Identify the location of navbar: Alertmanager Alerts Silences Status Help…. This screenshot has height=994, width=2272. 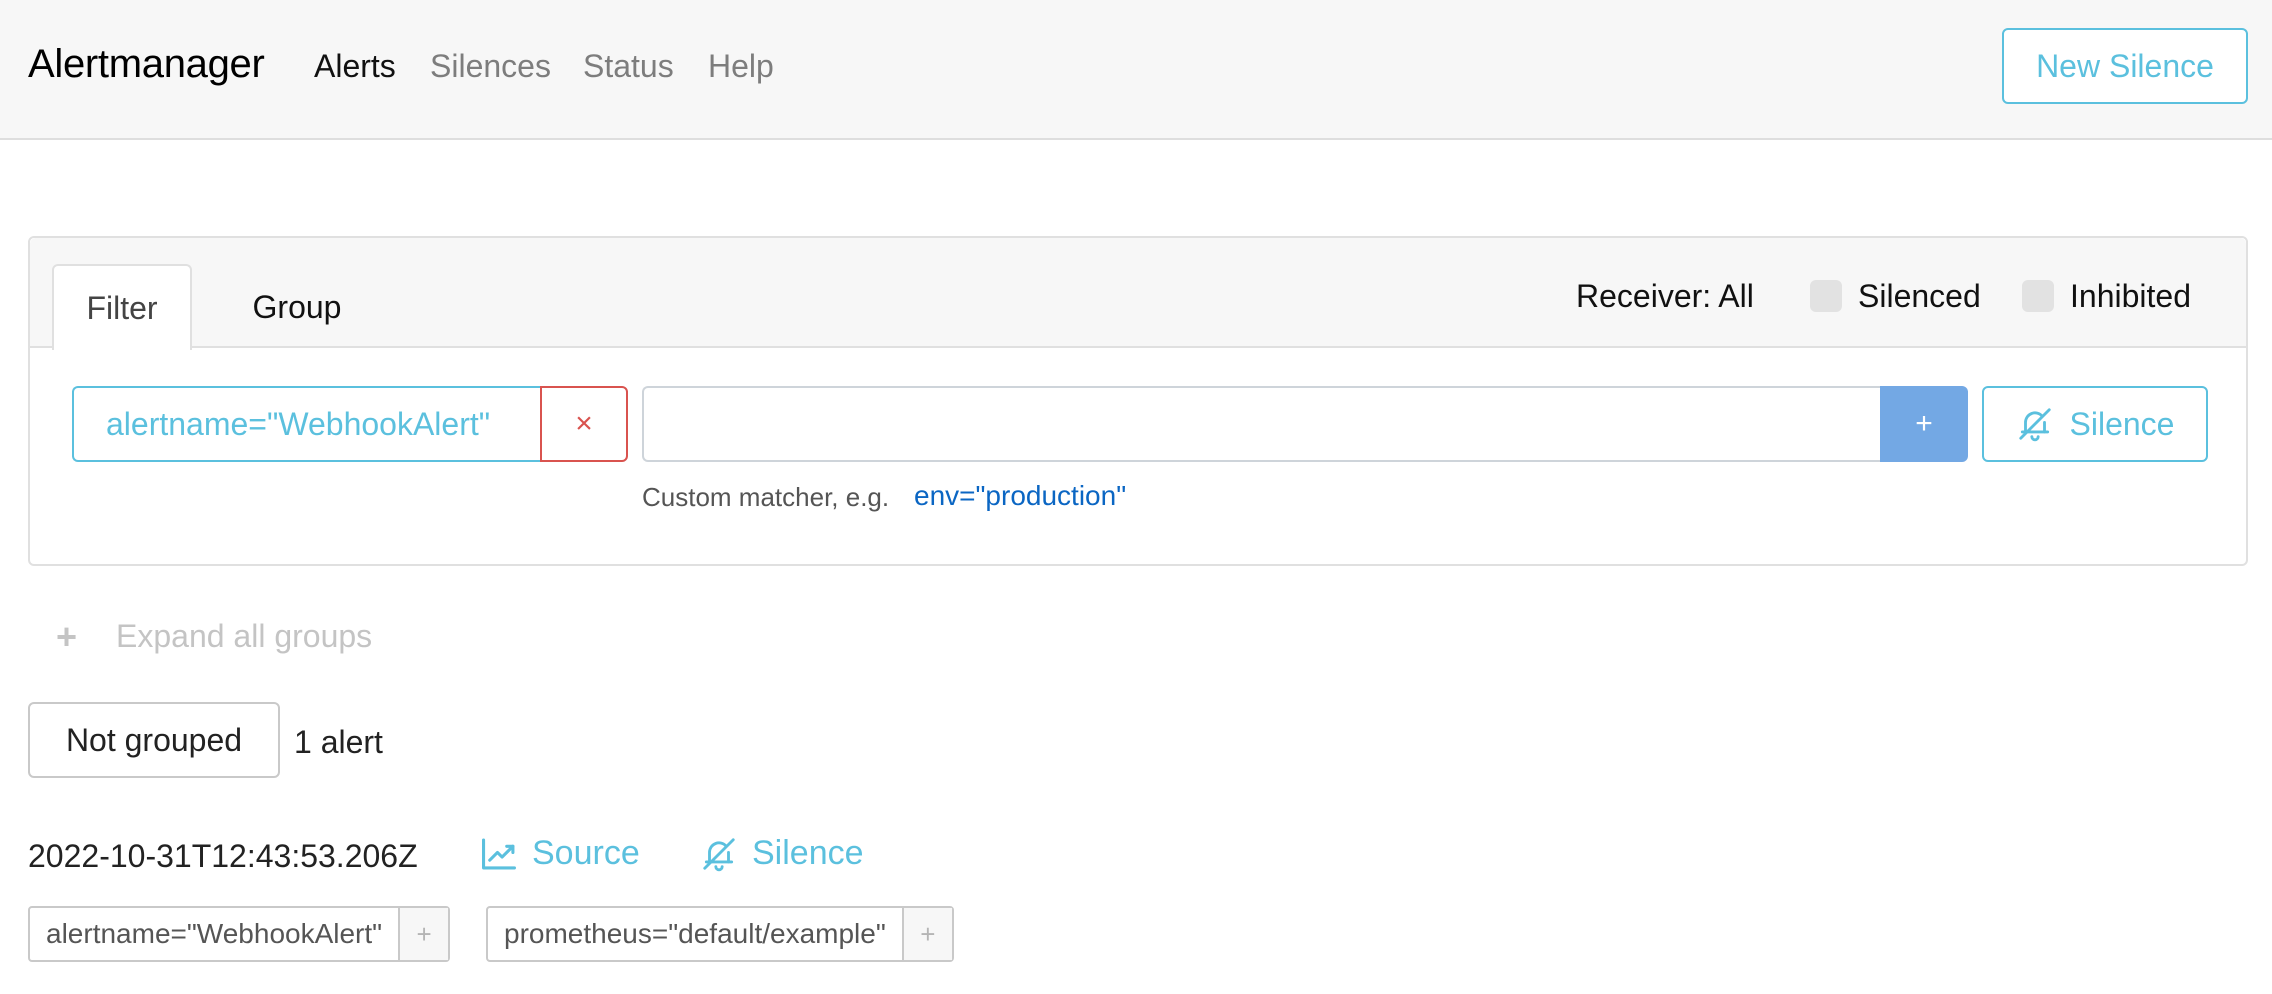
(1136, 70).